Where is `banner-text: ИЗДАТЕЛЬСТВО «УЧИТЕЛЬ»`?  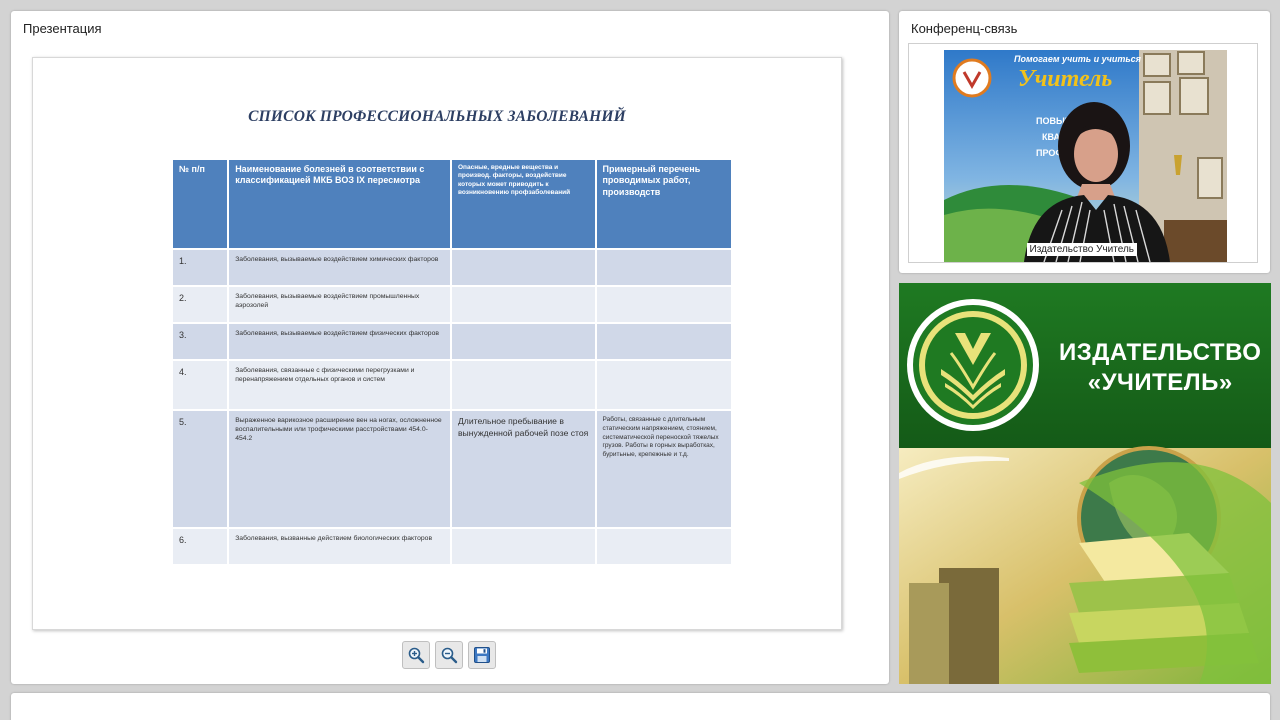 banner-text: ИЗДАТЕЛЬСТВО «УЧИТЕЛЬ» is located at coordinates (1160, 368).